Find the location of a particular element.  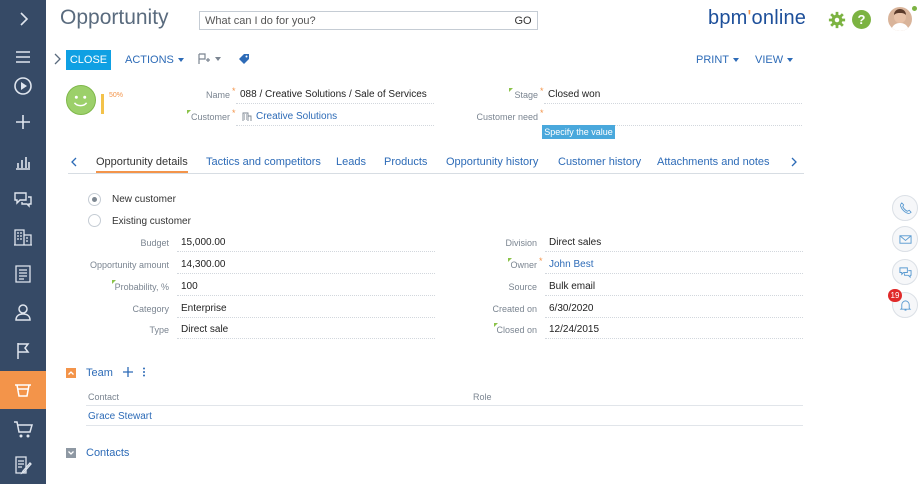

sidebar-item-documents is located at coordinates (23, 274).